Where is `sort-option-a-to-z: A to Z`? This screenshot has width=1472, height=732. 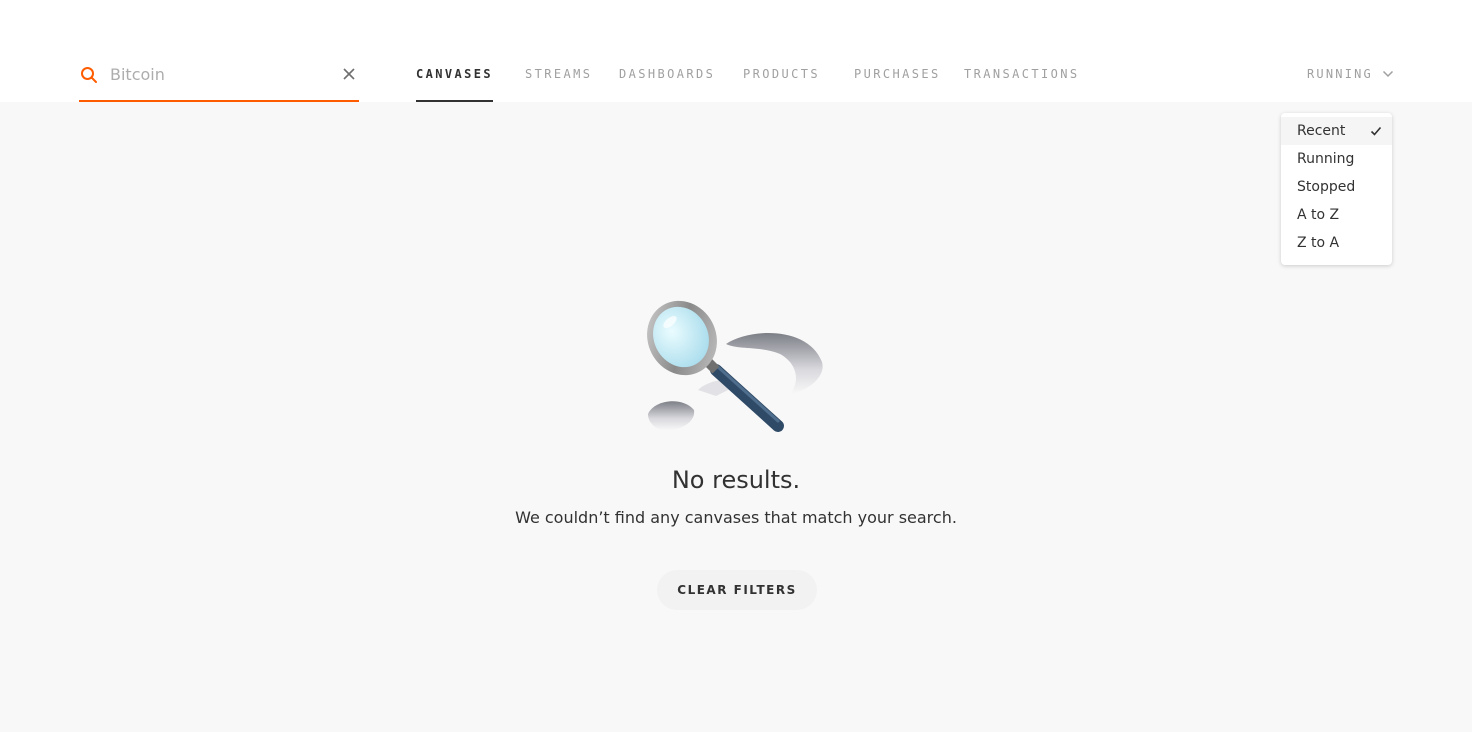
sort-option-a-to-z: A to Z is located at coordinates (1336, 215).